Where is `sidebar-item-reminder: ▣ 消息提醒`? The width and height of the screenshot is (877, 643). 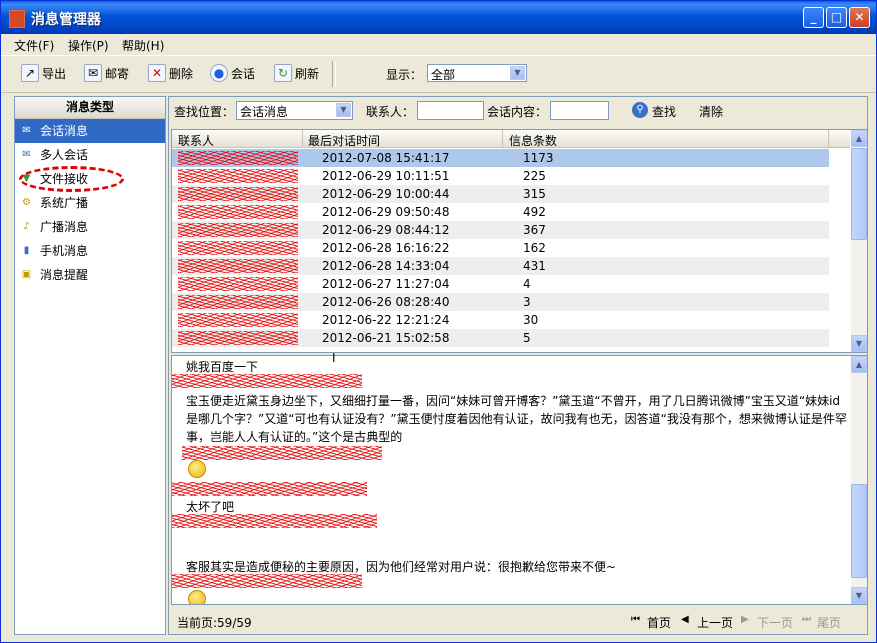 sidebar-item-reminder: ▣ 消息提醒 is located at coordinates (90, 275).